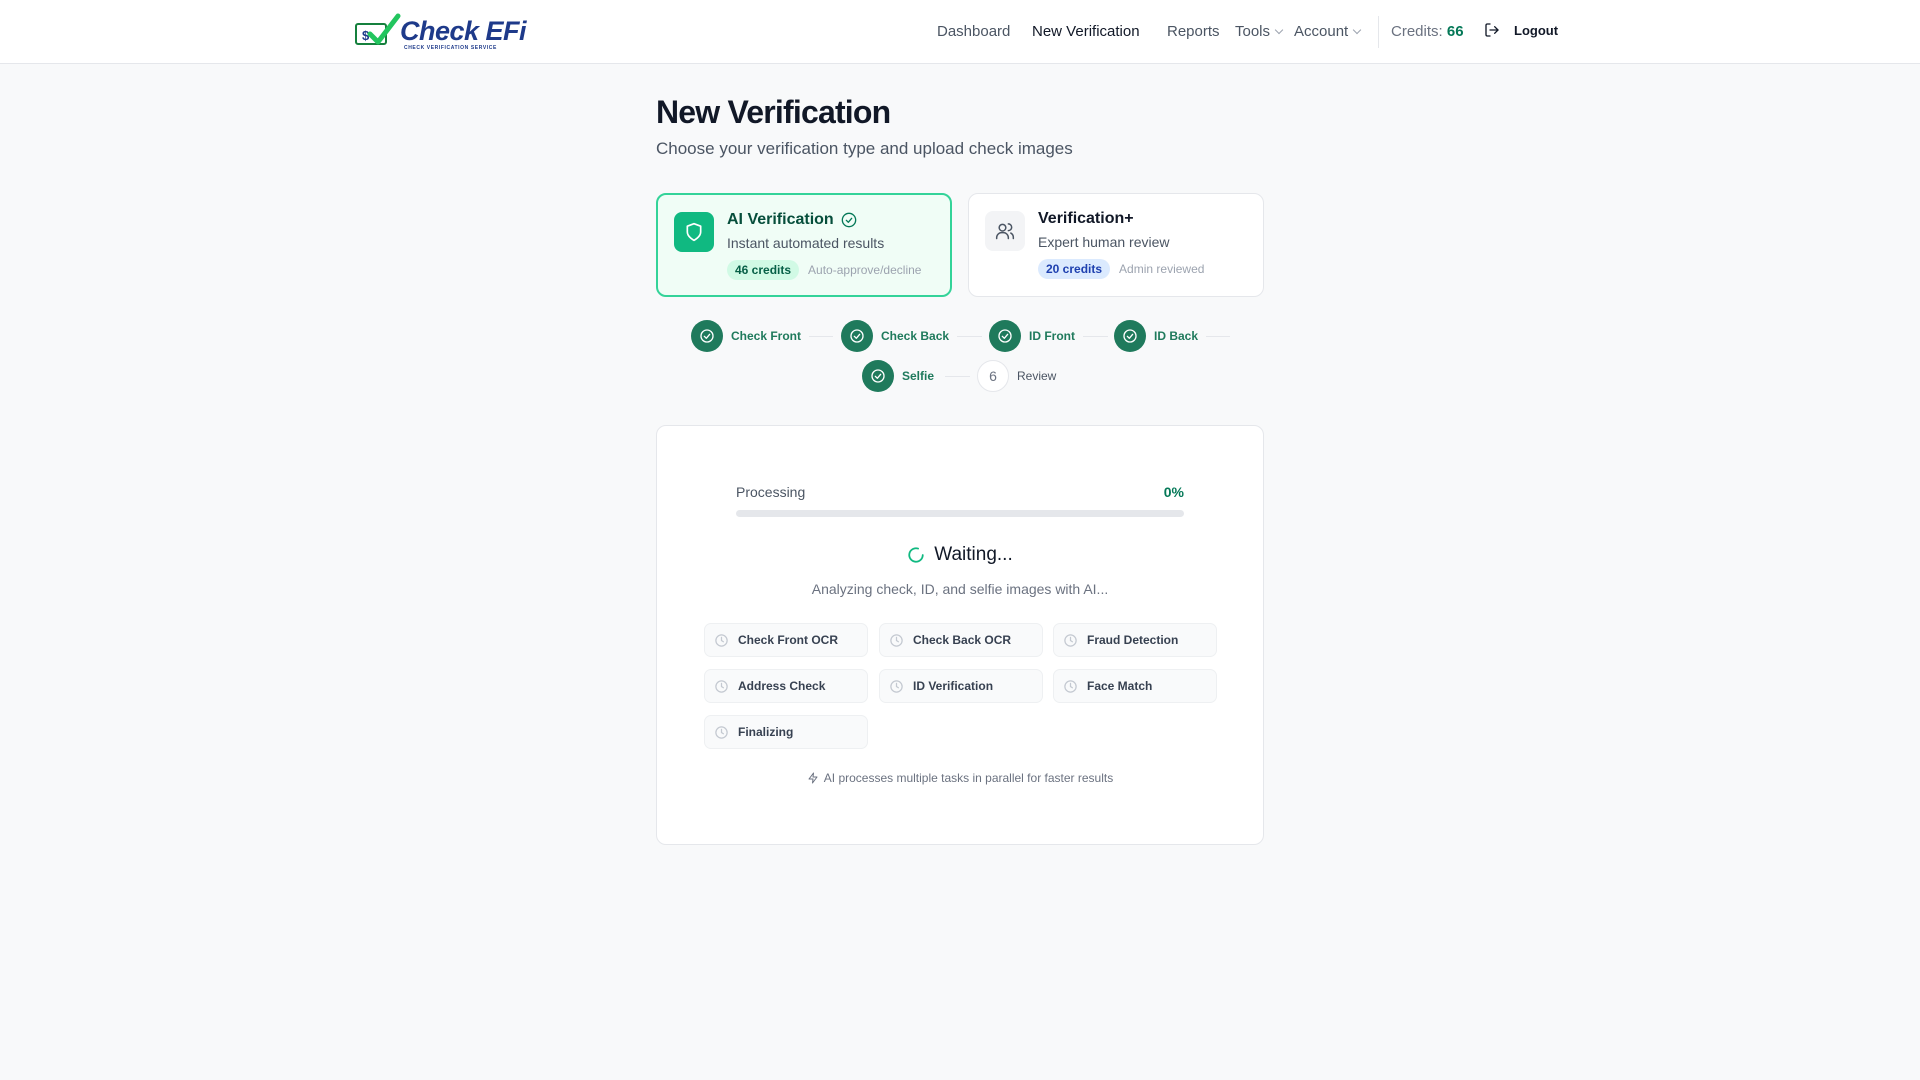  What do you see at coordinates (1037, 376) in the screenshot?
I see `step-label: Review` at bounding box center [1037, 376].